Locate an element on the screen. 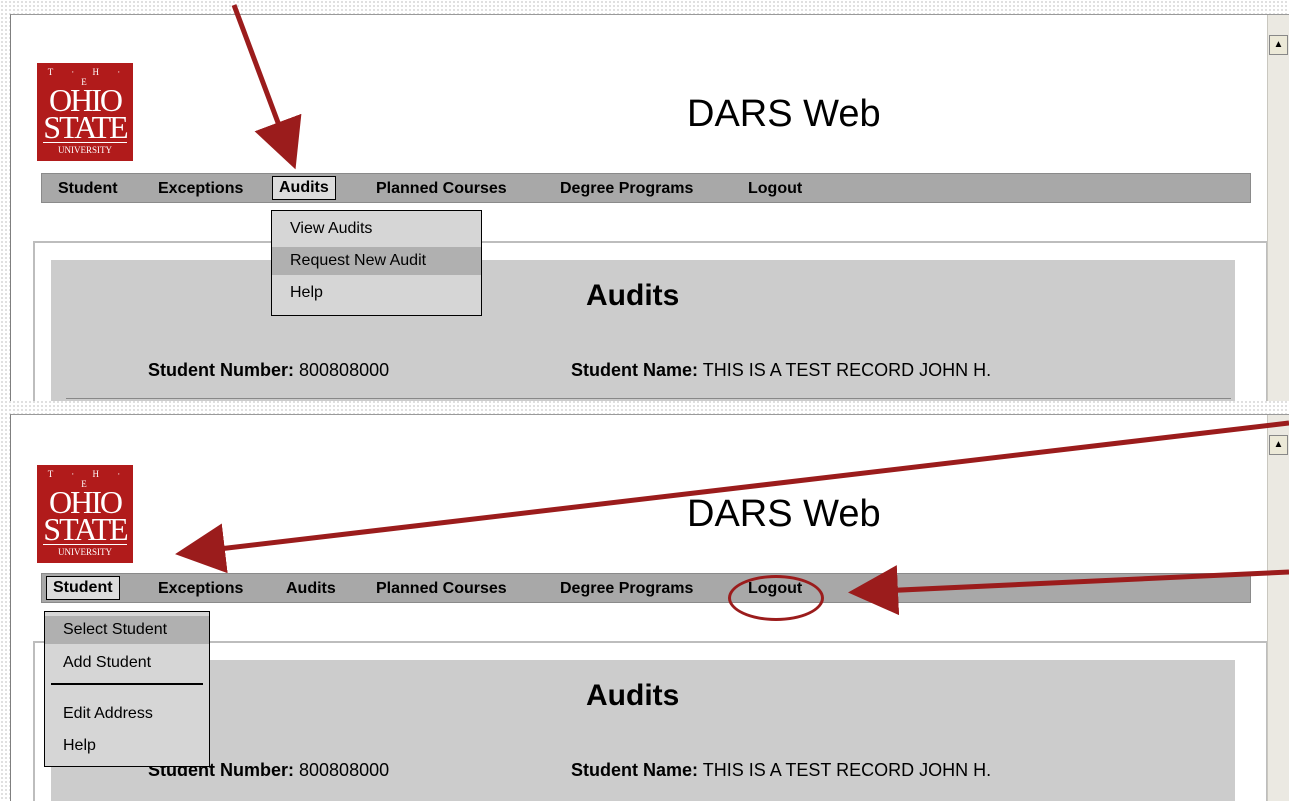 The image size is (1289, 801). arrow-to-logout is located at coordinates (1068, 590).